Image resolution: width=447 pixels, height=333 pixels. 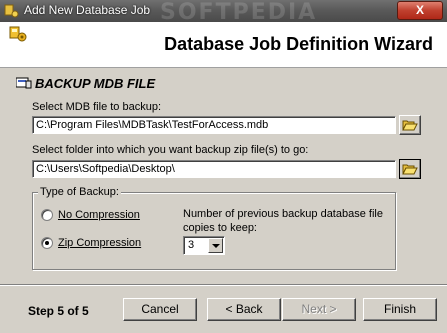 What do you see at coordinates (160, 309) in the screenshot?
I see `cancel-button: Cancel` at bounding box center [160, 309].